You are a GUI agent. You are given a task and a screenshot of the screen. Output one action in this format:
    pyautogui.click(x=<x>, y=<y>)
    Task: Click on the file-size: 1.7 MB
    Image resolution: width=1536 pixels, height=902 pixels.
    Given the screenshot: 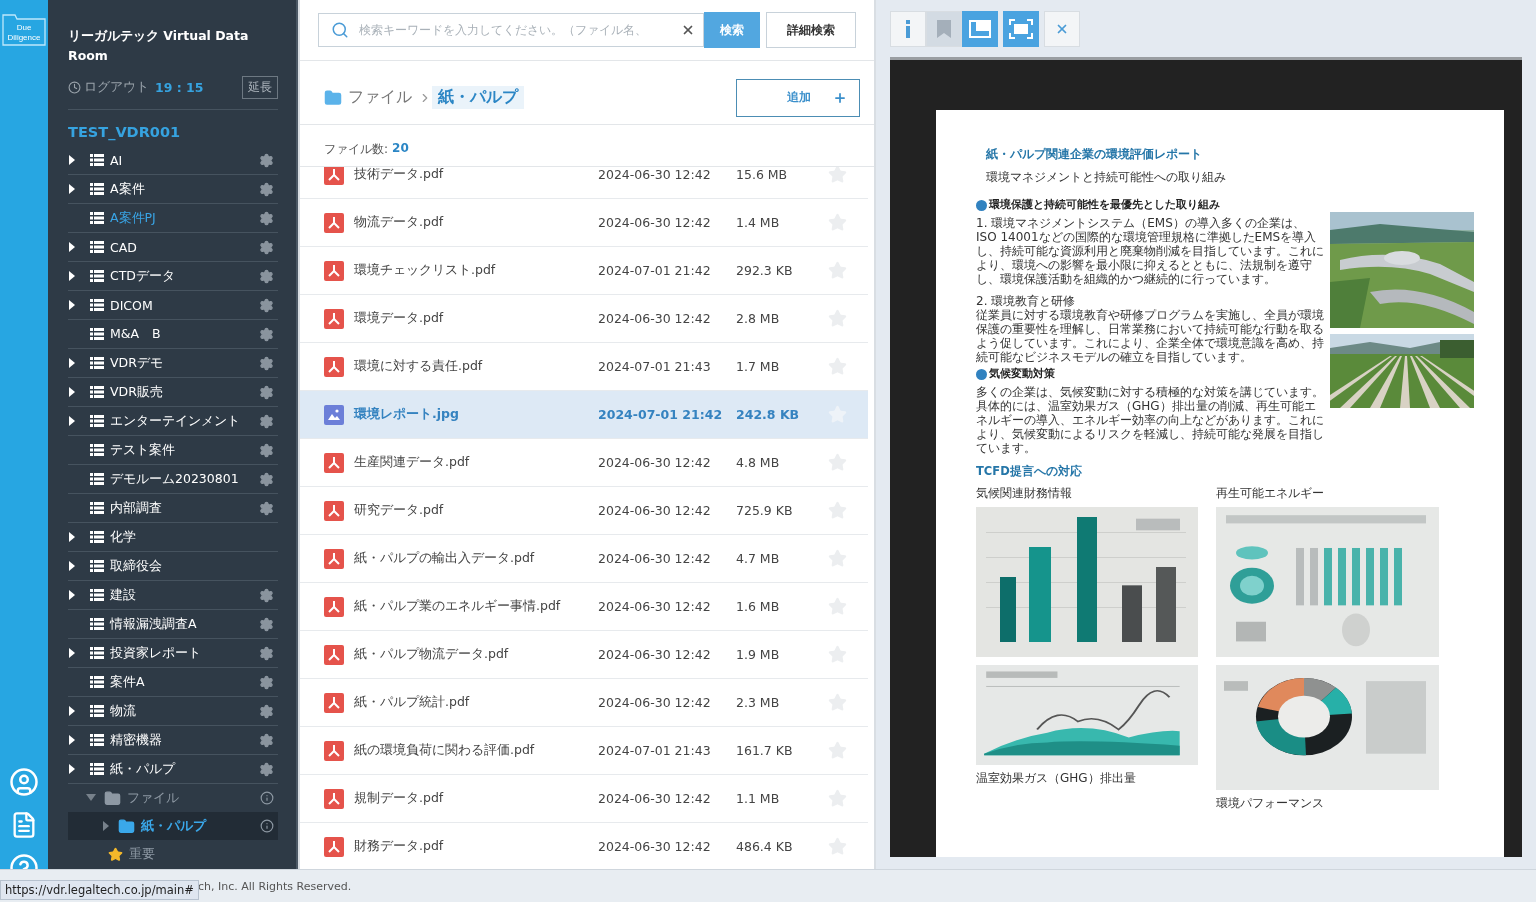 What is the action you would take?
    pyautogui.click(x=758, y=366)
    